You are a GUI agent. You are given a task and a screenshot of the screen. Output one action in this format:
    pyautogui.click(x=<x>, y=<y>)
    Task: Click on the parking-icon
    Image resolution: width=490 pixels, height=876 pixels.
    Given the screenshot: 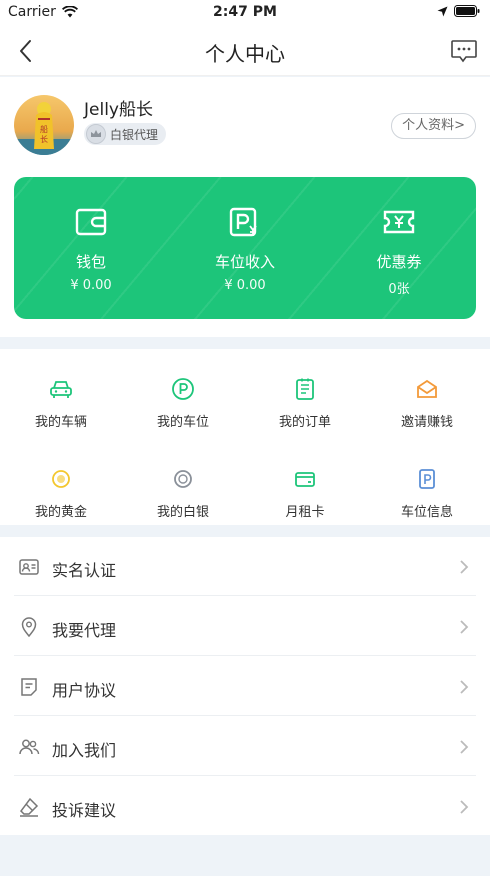 What is the action you would take?
    pyautogui.click(x=183, y=389)
    